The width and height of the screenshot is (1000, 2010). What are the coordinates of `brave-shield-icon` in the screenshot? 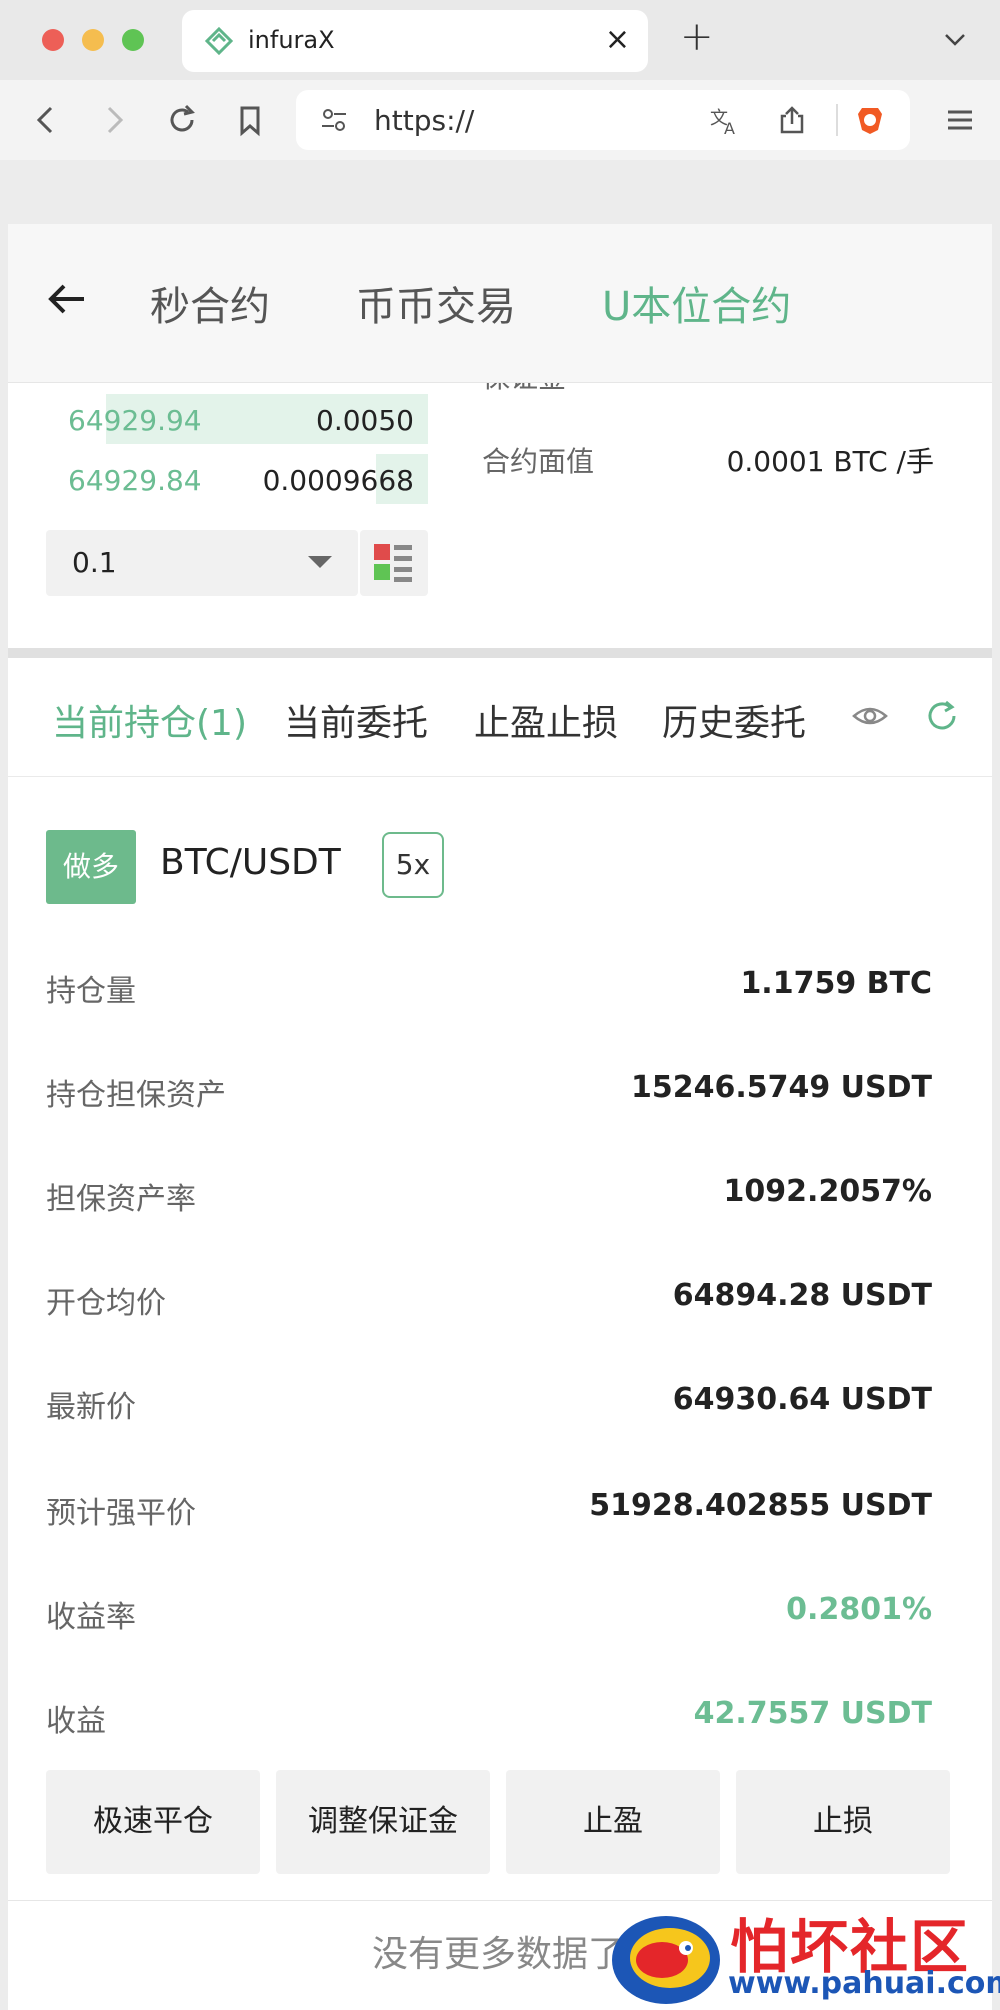 It's located at (870, 120).